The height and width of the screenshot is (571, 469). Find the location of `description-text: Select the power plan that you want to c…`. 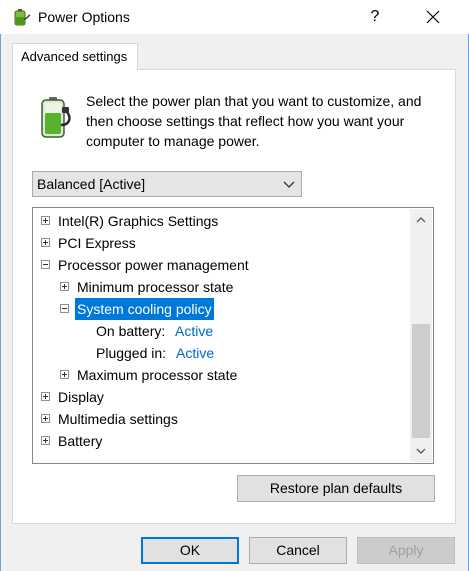

description-text: Select the power plan that you want to c… is located at coordinates (254, 121).